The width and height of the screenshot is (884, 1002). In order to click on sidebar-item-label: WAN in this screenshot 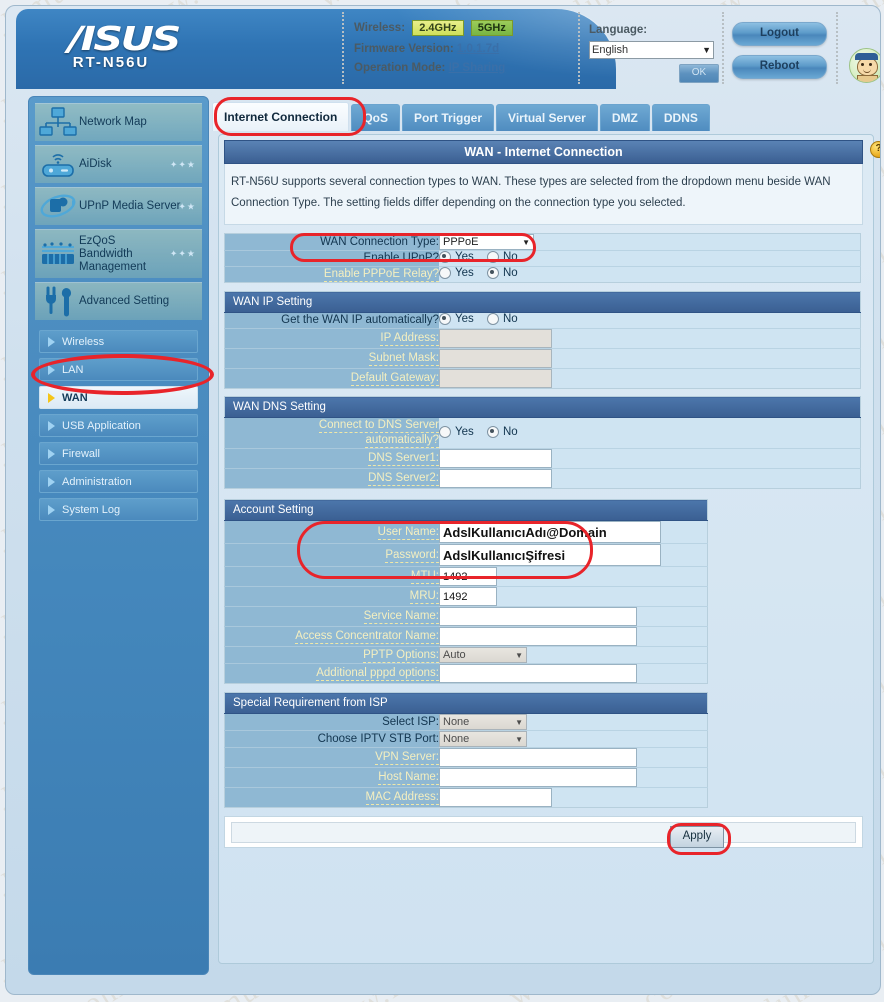, I will do `click(75, 397)`.